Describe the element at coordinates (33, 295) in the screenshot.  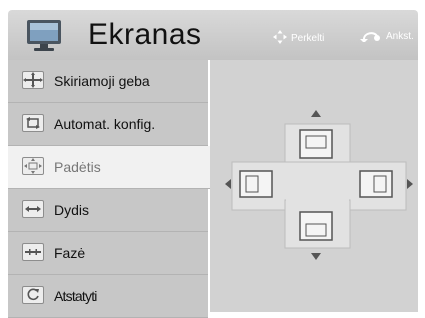
I see `reset-icon` at that location.